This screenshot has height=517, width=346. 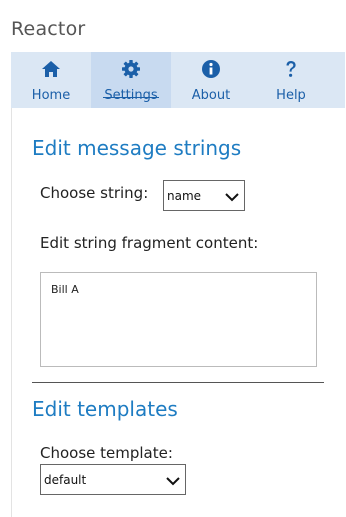 I want to click on fragment-content-textarea: Bill A, so click(x=178, y=319).